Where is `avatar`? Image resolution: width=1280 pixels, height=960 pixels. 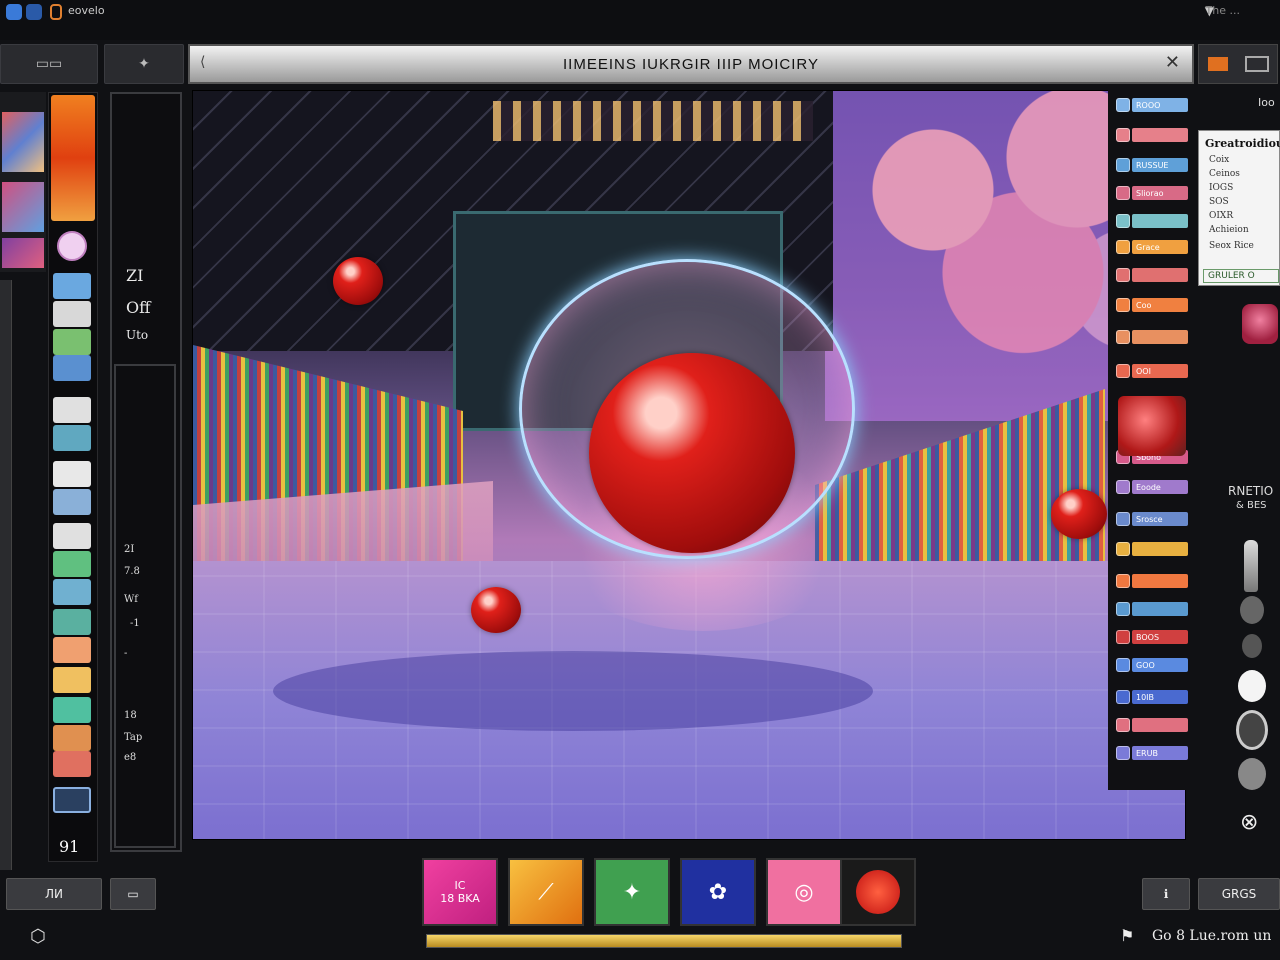
avatar is located at coordinates (1260, 324).